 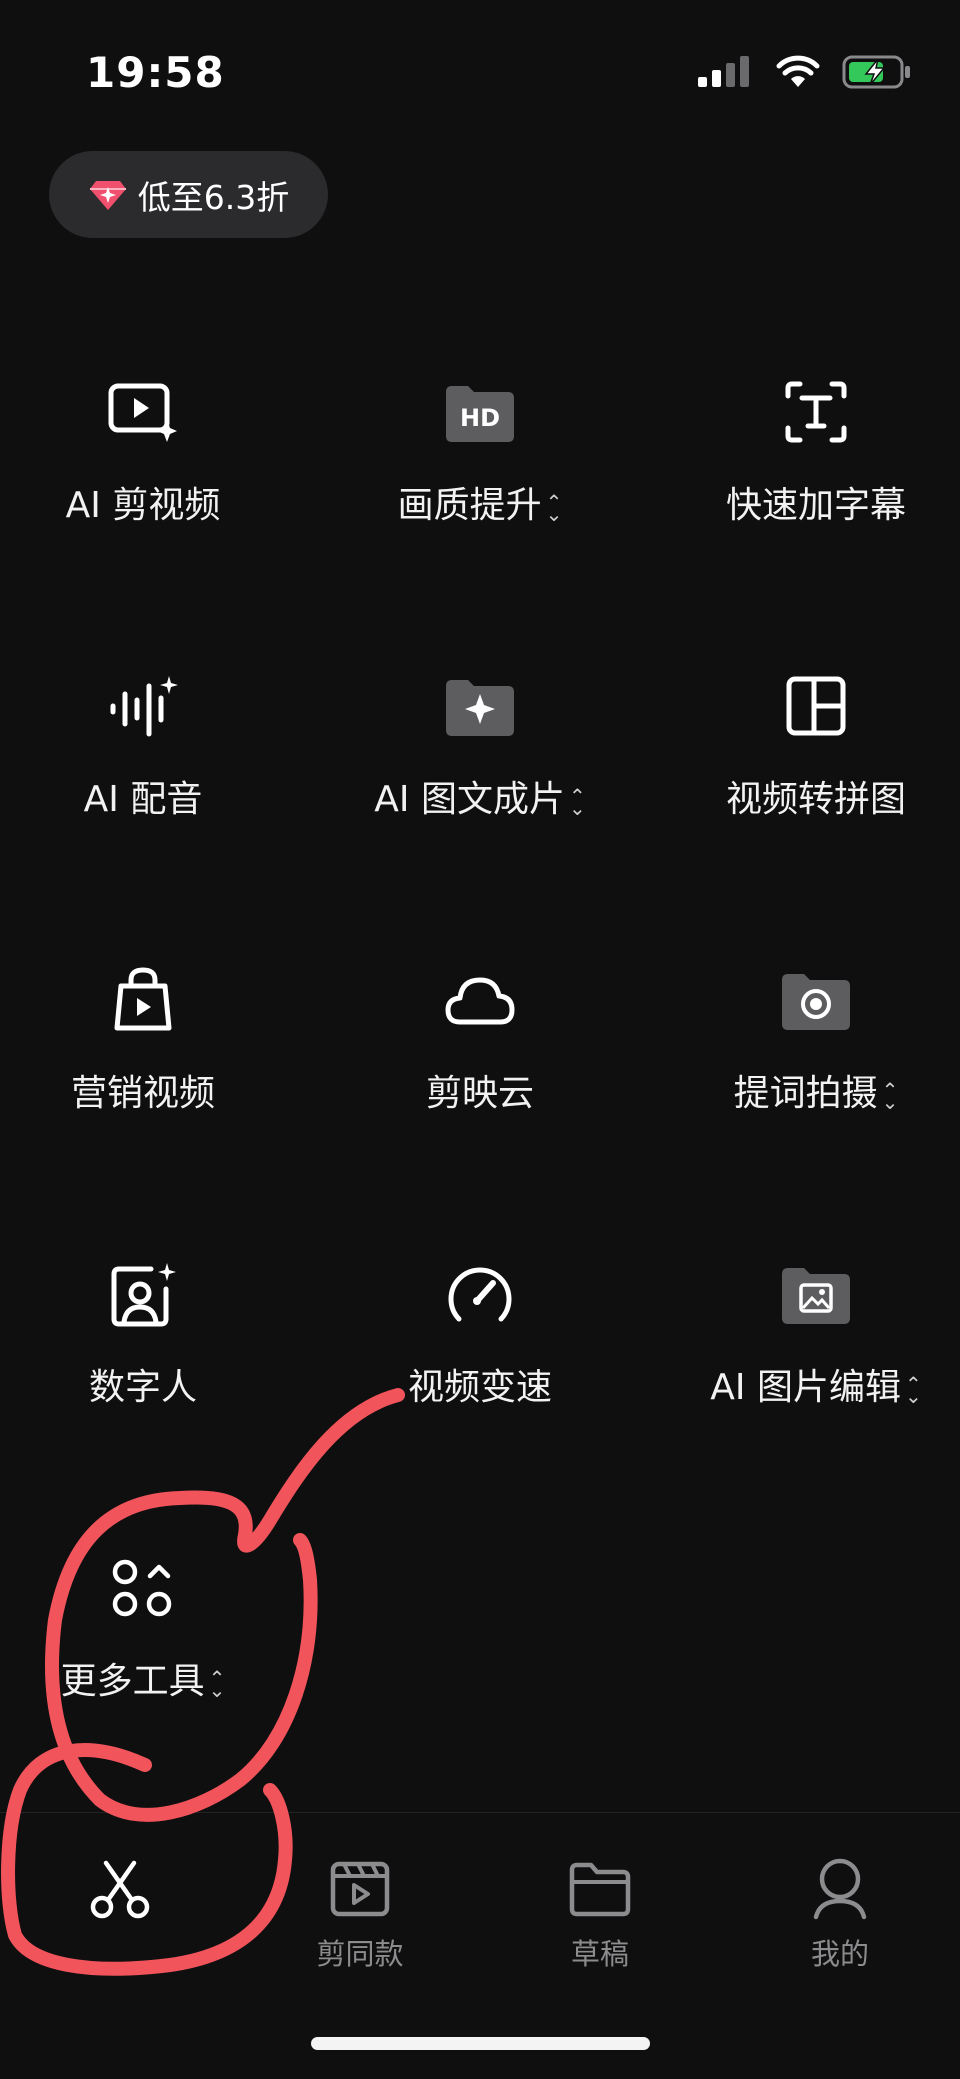 What do you see at coordinates (808, 776) in the screenshot?
I see `tool-collage: 视频转拼图` at bounding box center [808, 776].